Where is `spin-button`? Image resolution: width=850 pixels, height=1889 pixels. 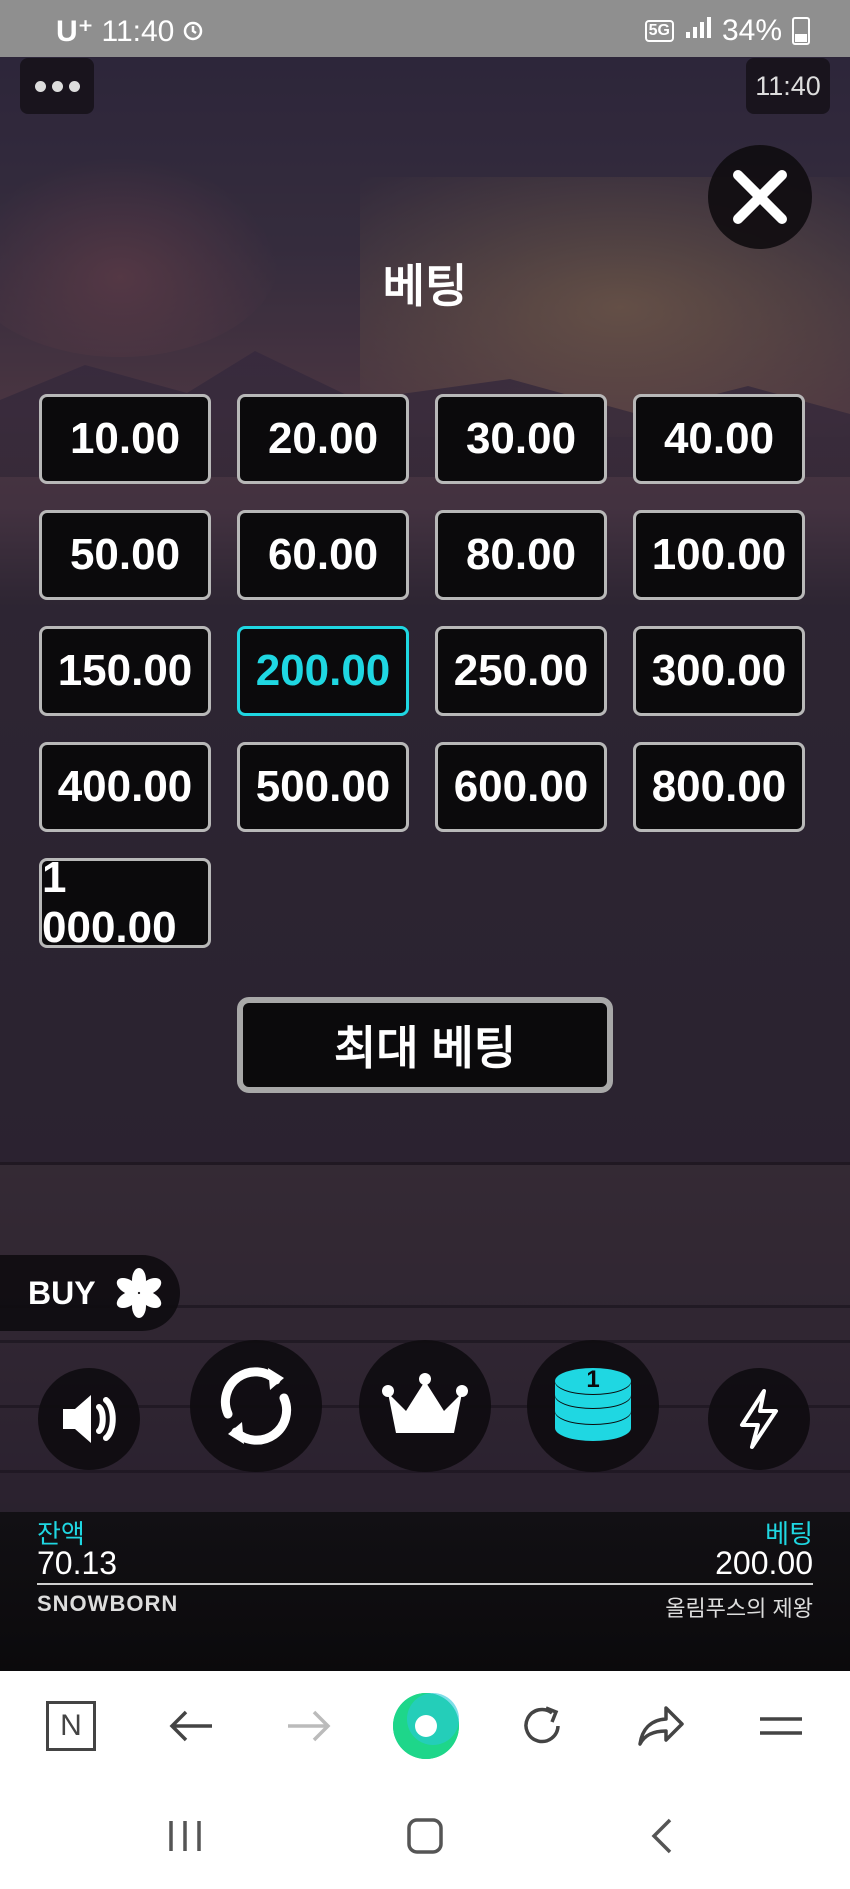
spin-button is located at coordinates (256, 1406).